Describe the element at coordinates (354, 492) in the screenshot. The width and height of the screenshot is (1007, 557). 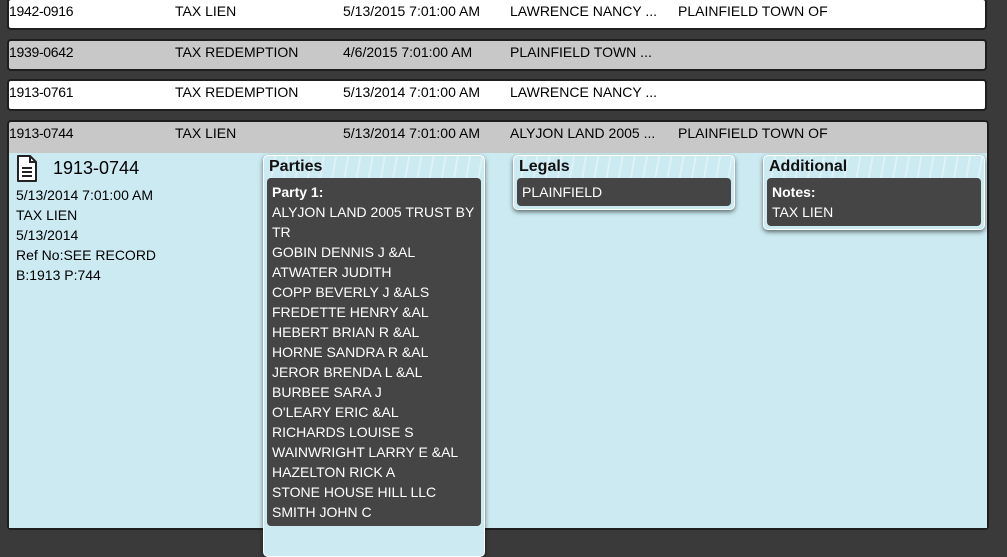
I see `party-name: STONE HOUSE HILL LLC` at that location.